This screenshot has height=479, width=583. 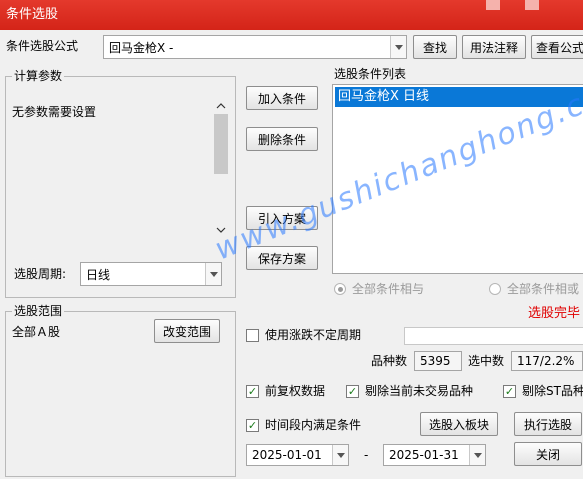 What do you see at coordinates (388, 289) in the screenshot?
I see `radio-and-label: 全部条件相与` at bounding box center [388, 289].